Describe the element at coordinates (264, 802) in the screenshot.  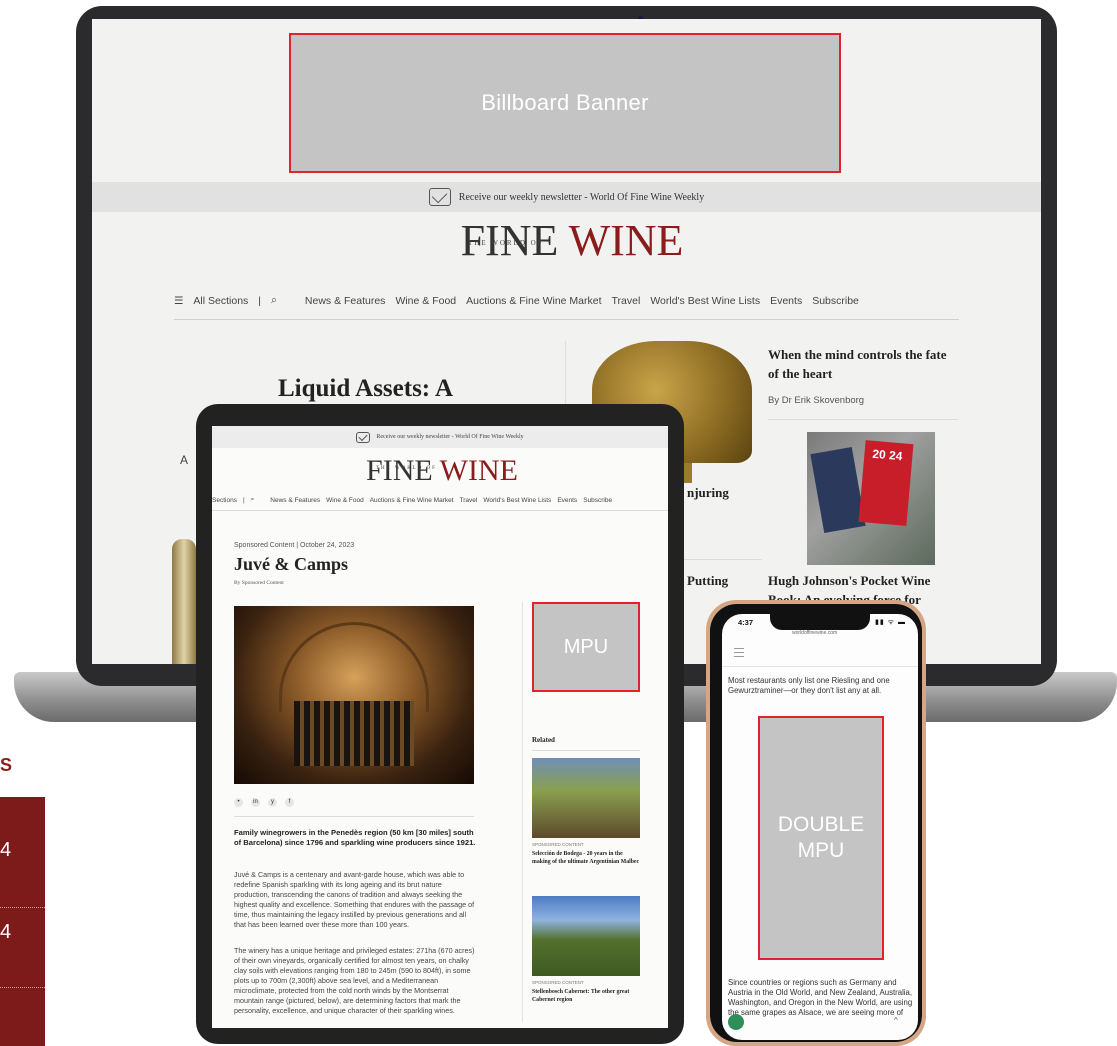
I see `share-bar: • in y f` at that location.